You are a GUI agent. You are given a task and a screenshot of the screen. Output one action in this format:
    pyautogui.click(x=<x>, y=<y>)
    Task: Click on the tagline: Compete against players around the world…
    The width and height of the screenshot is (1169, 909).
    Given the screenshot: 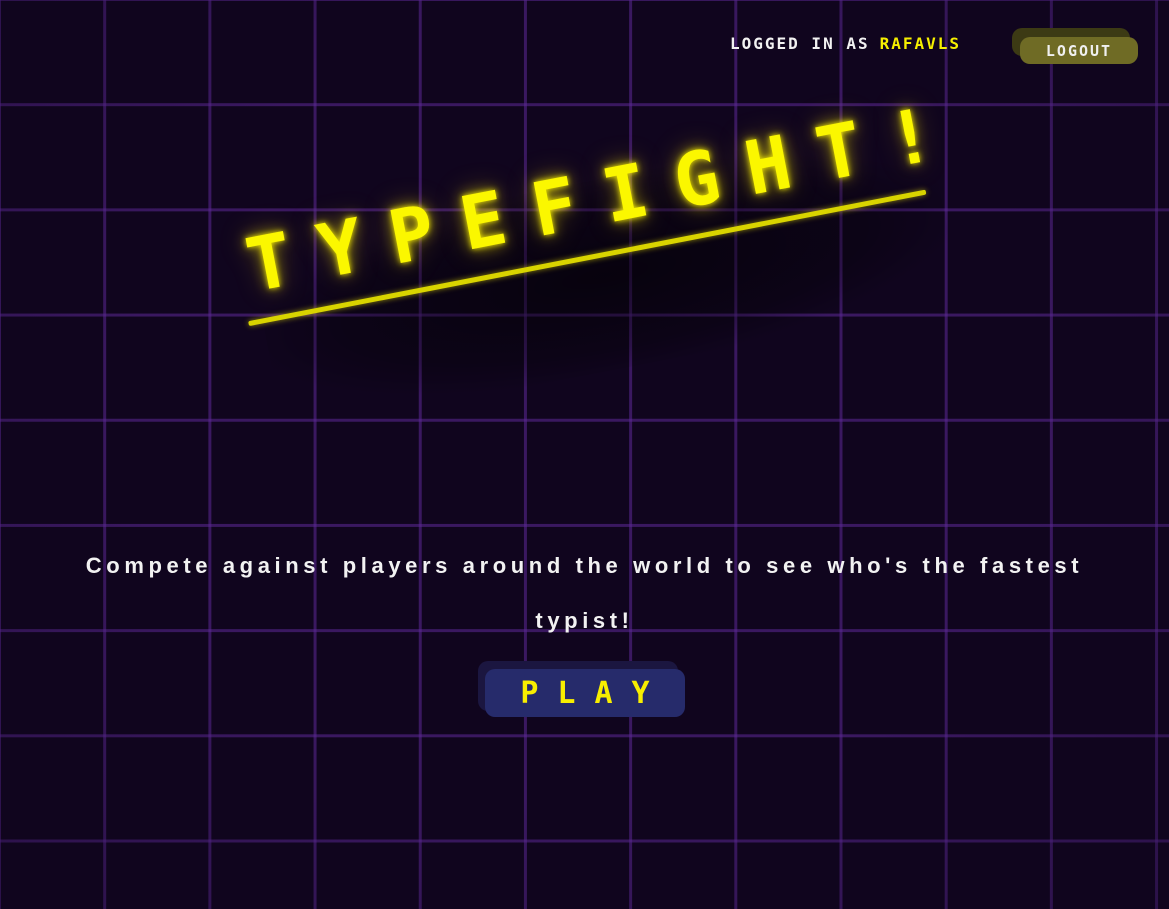 What is the action you would take?
    pyautogui.click(x=584, y=593)
    